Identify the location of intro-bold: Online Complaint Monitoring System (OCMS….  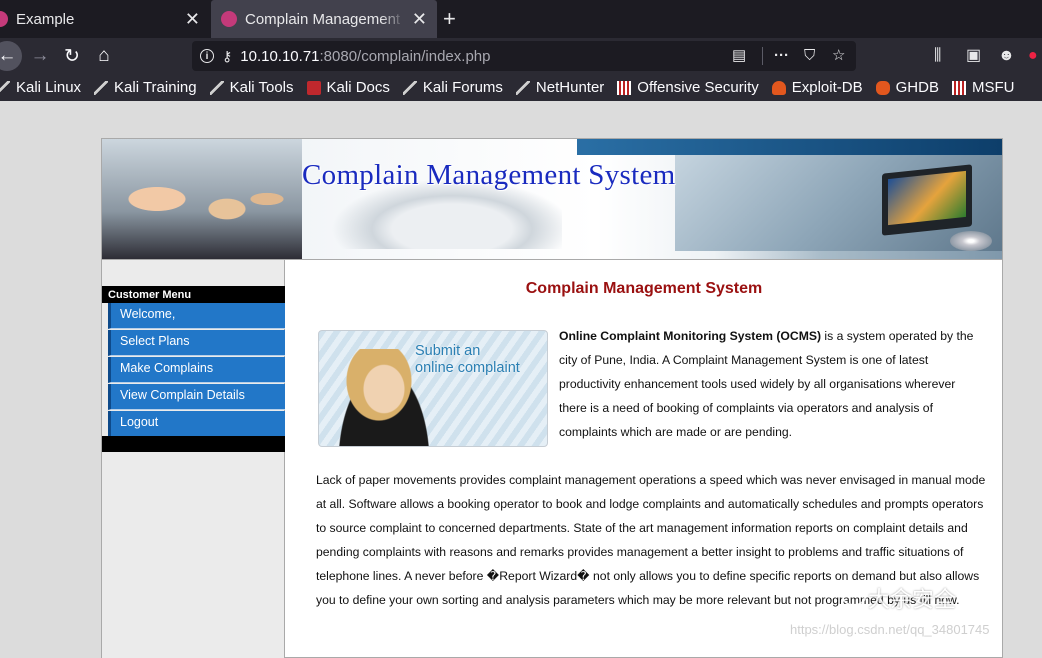
(690, 336).